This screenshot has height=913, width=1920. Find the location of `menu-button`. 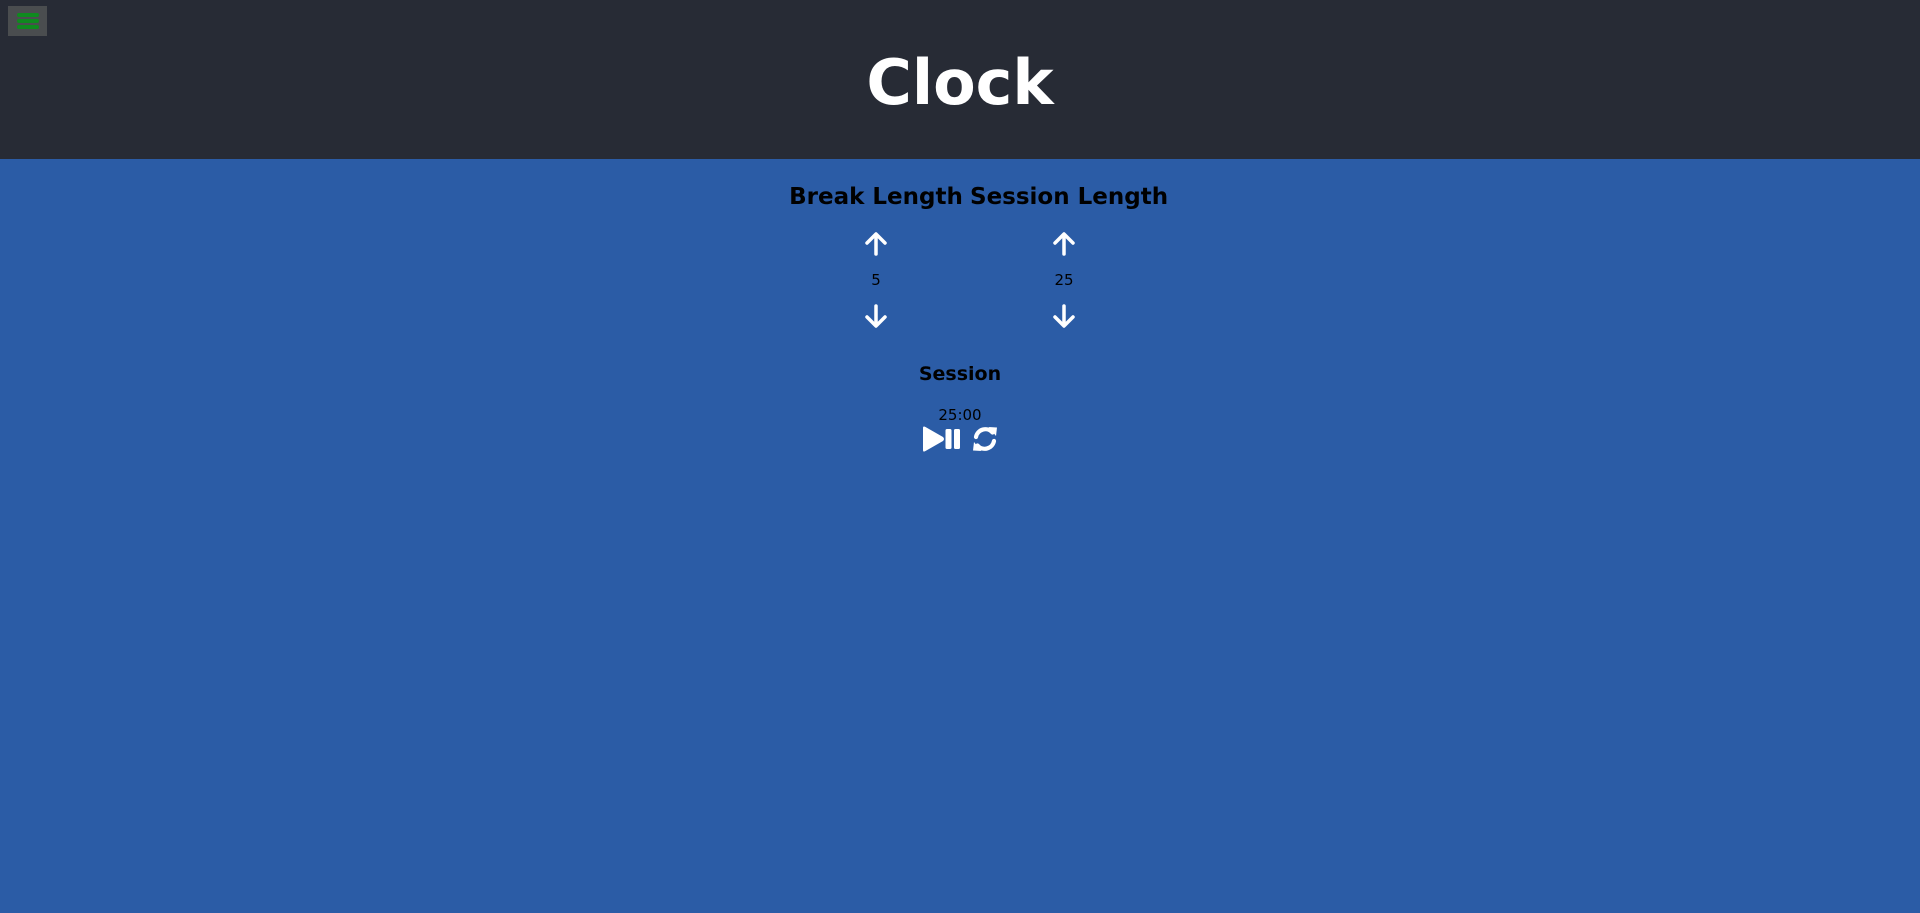

menu-button is located at coordinates (27, 21).